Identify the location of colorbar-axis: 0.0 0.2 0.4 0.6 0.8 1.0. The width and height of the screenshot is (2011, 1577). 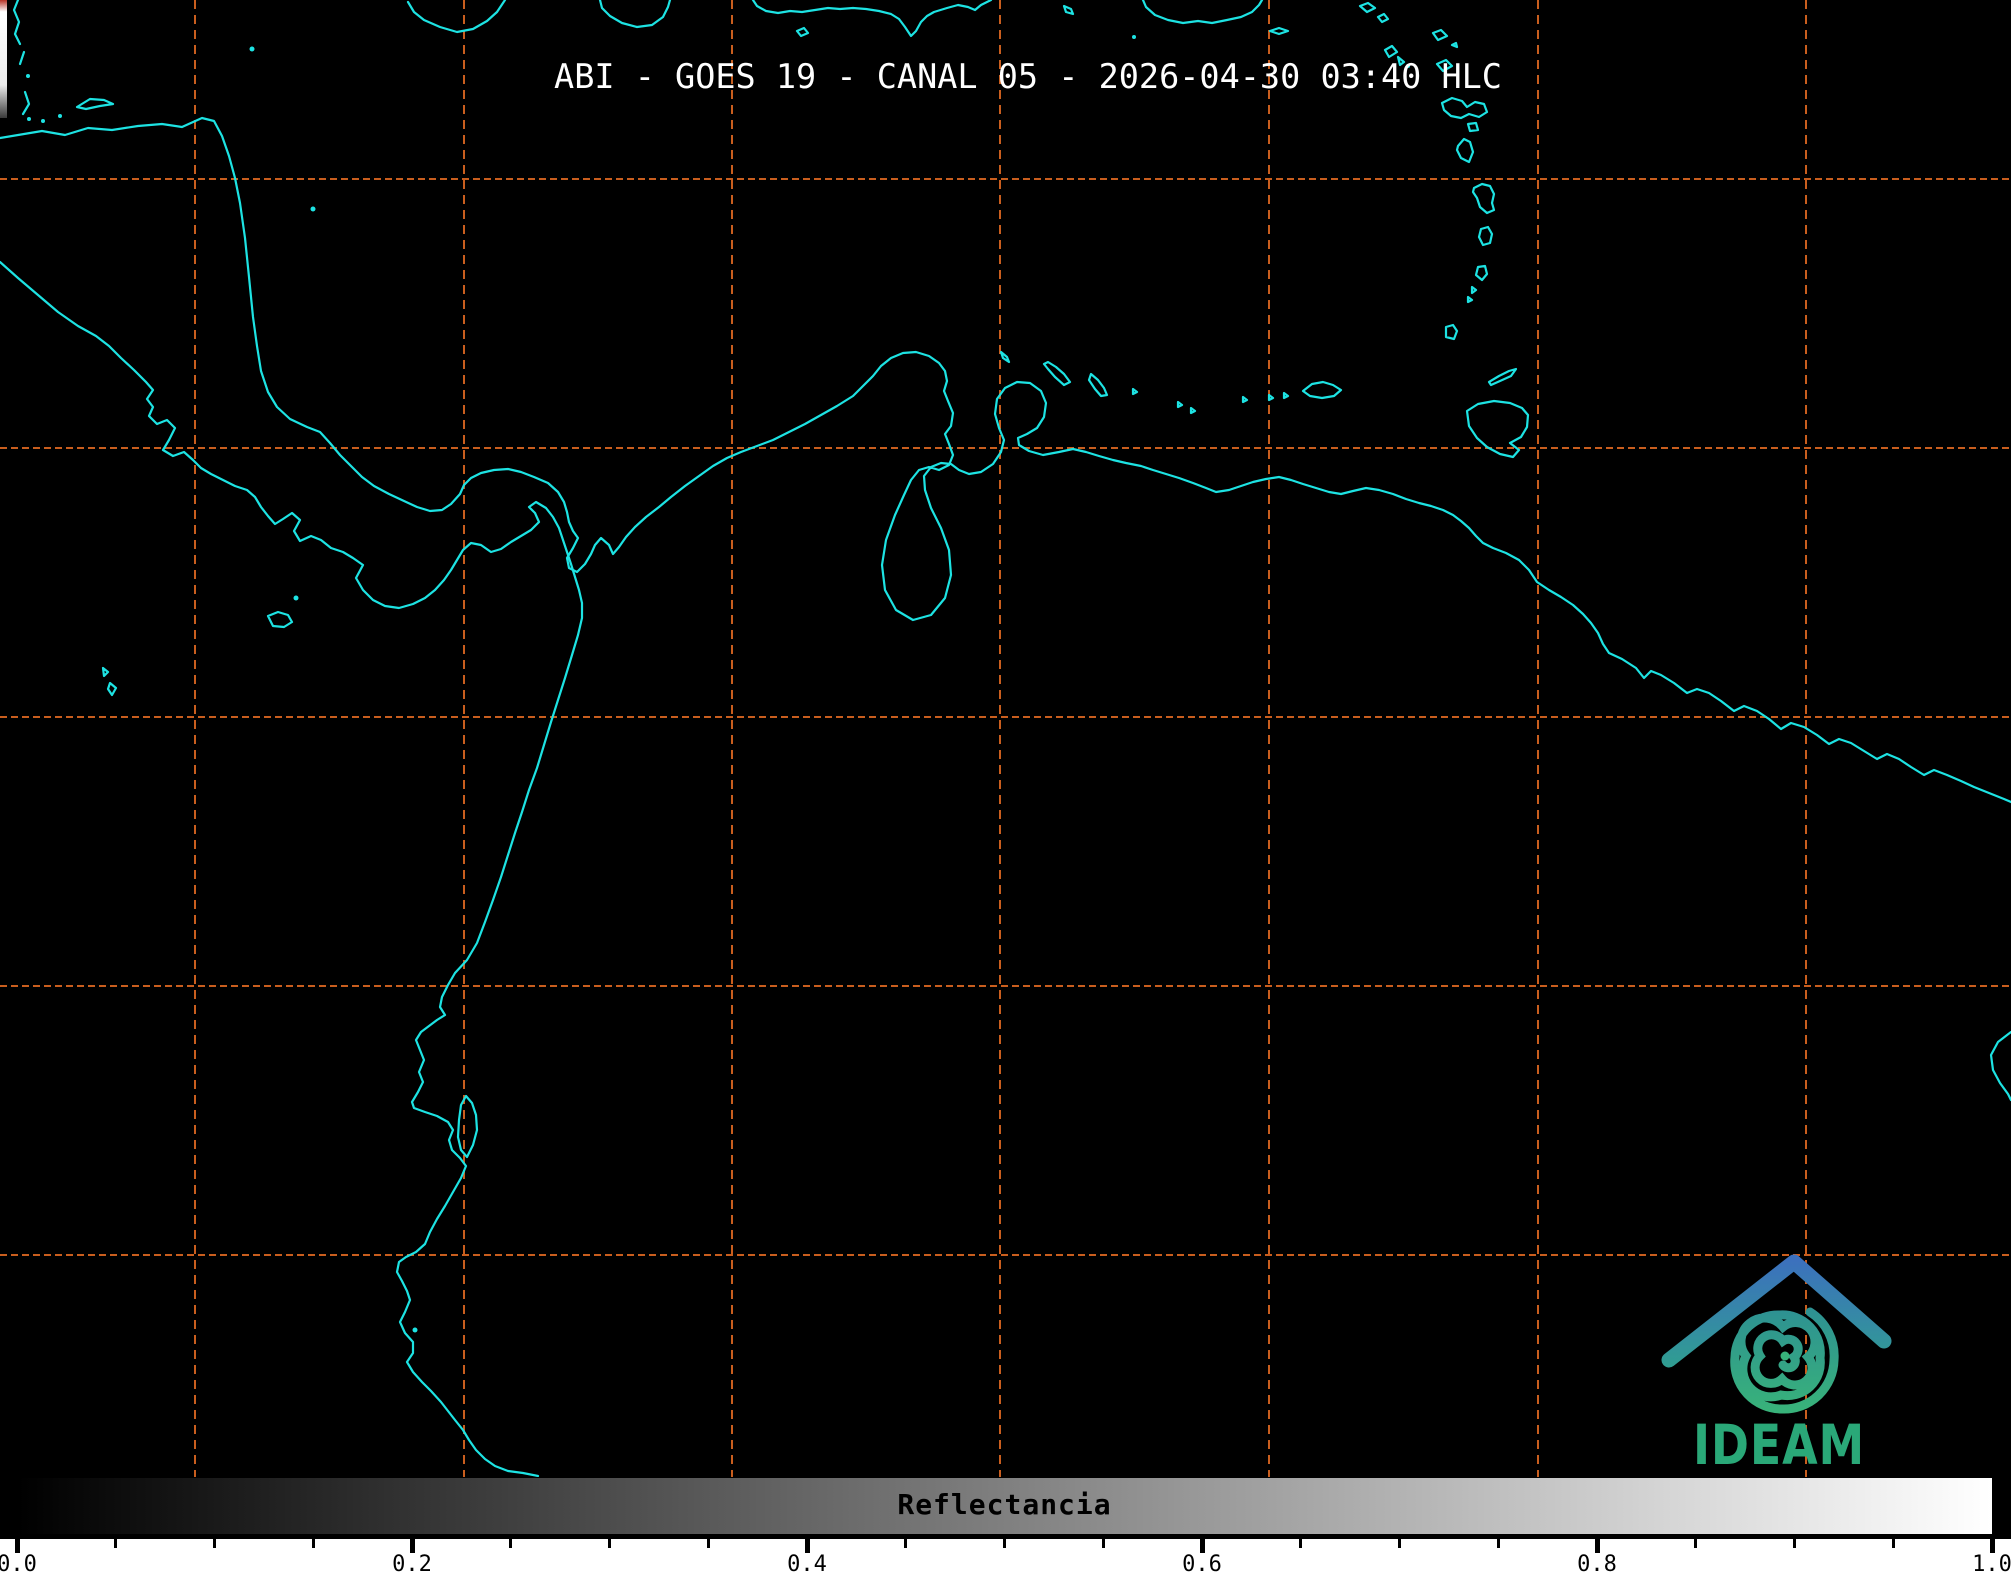
(1005, 1558).